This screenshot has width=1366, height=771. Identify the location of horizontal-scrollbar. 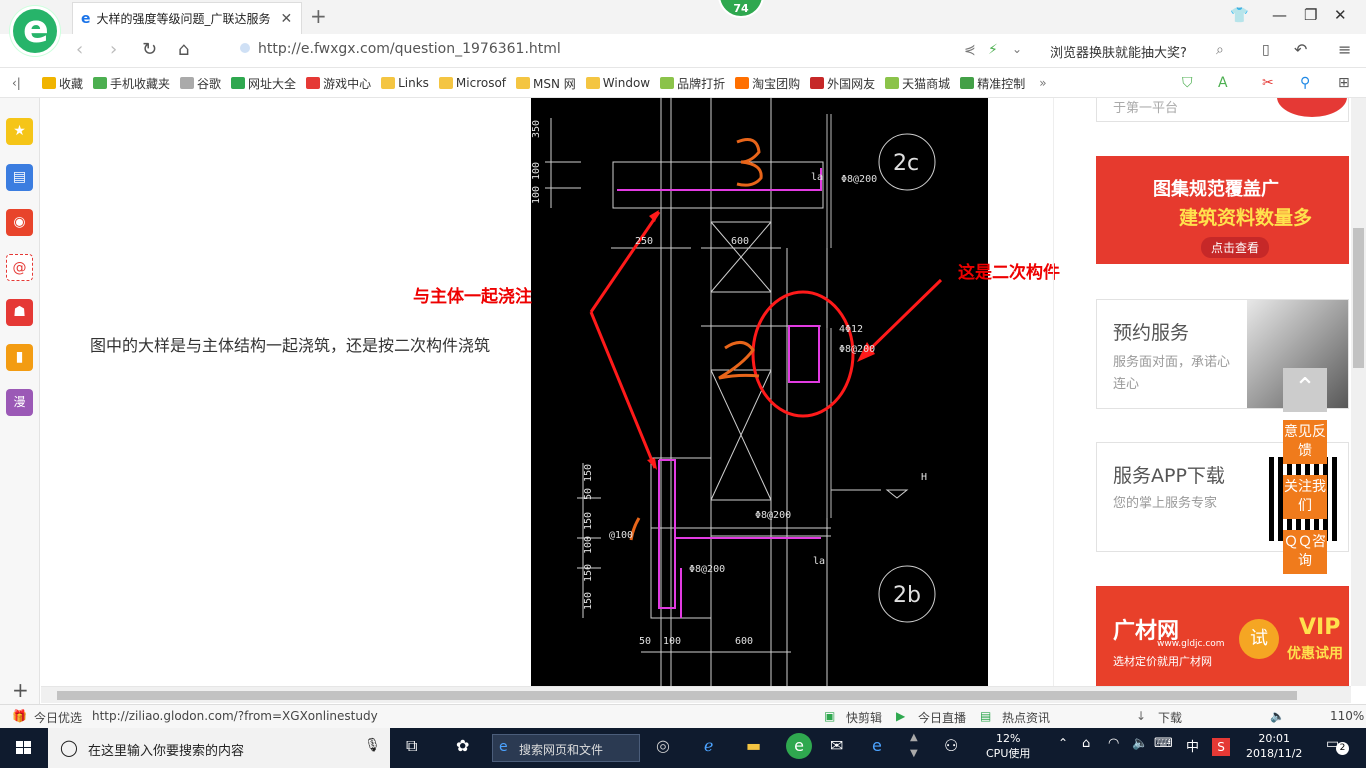
(696, 694).